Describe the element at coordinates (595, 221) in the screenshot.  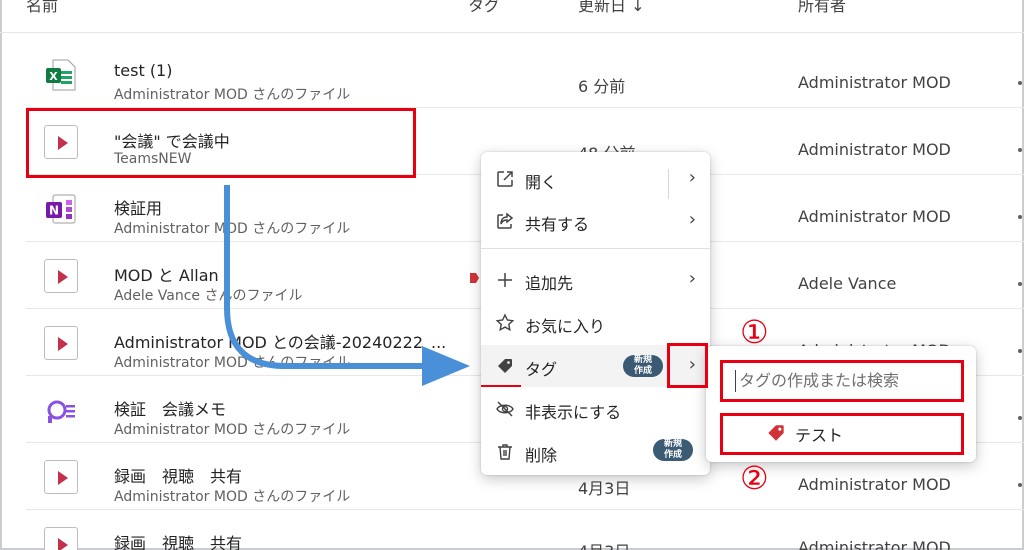
I see `menu-item-share: 共有する ›` at that location.